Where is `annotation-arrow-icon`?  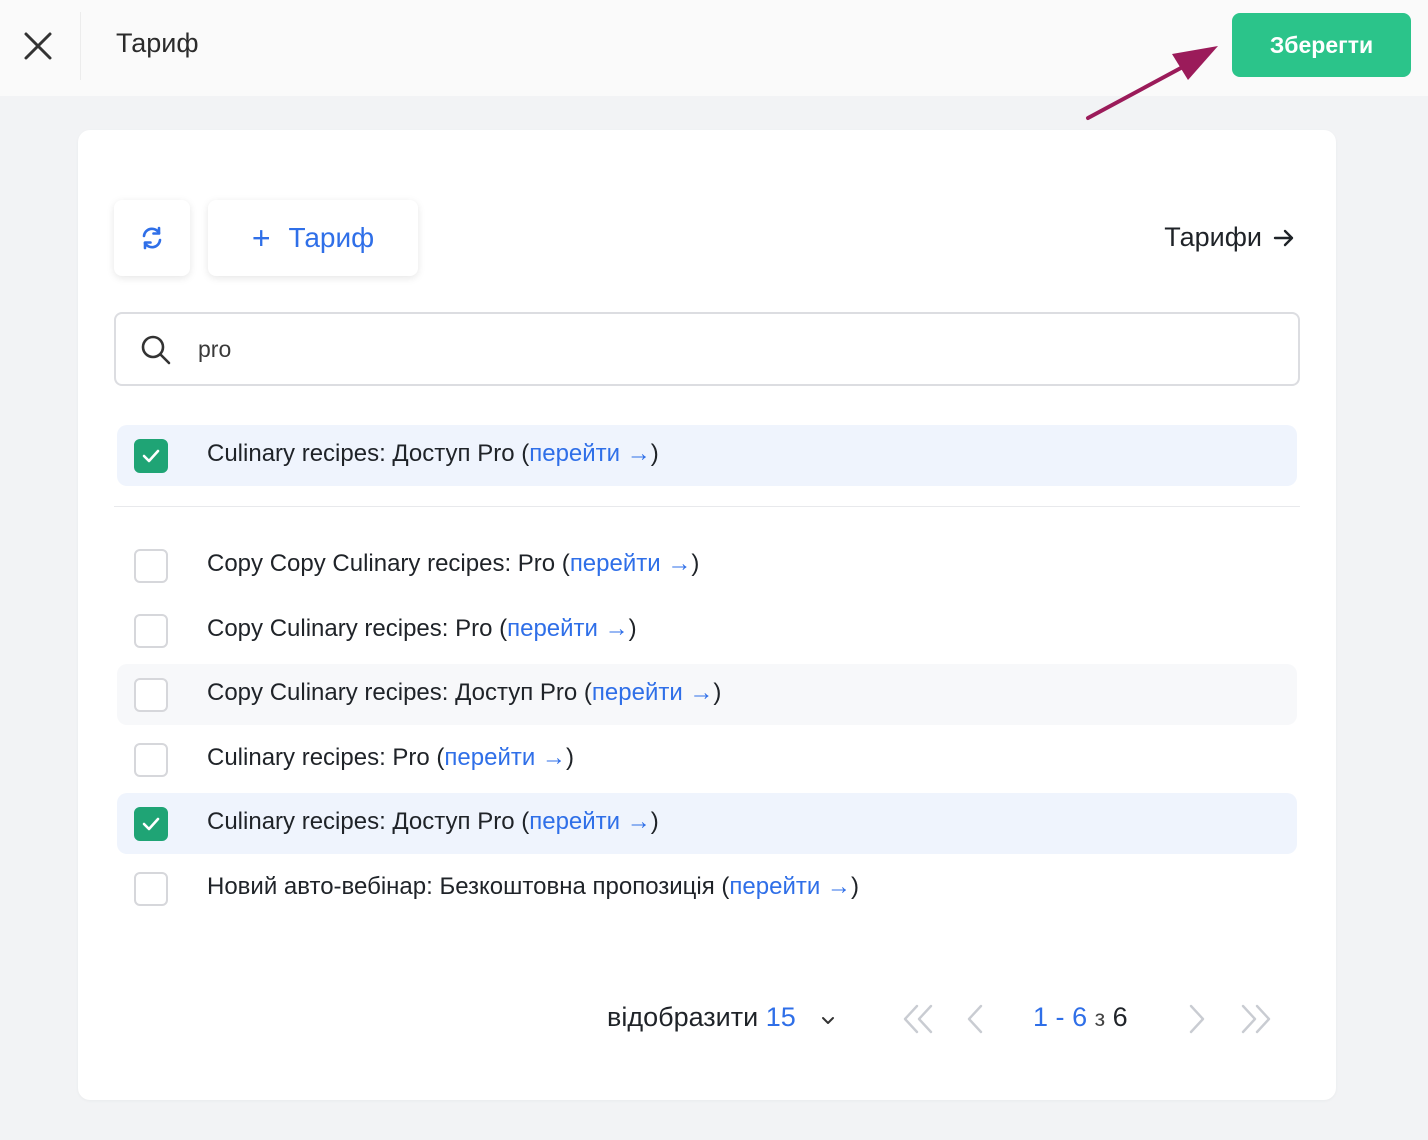
annotation-arrow-icon is located at coordinates (1152, 83).